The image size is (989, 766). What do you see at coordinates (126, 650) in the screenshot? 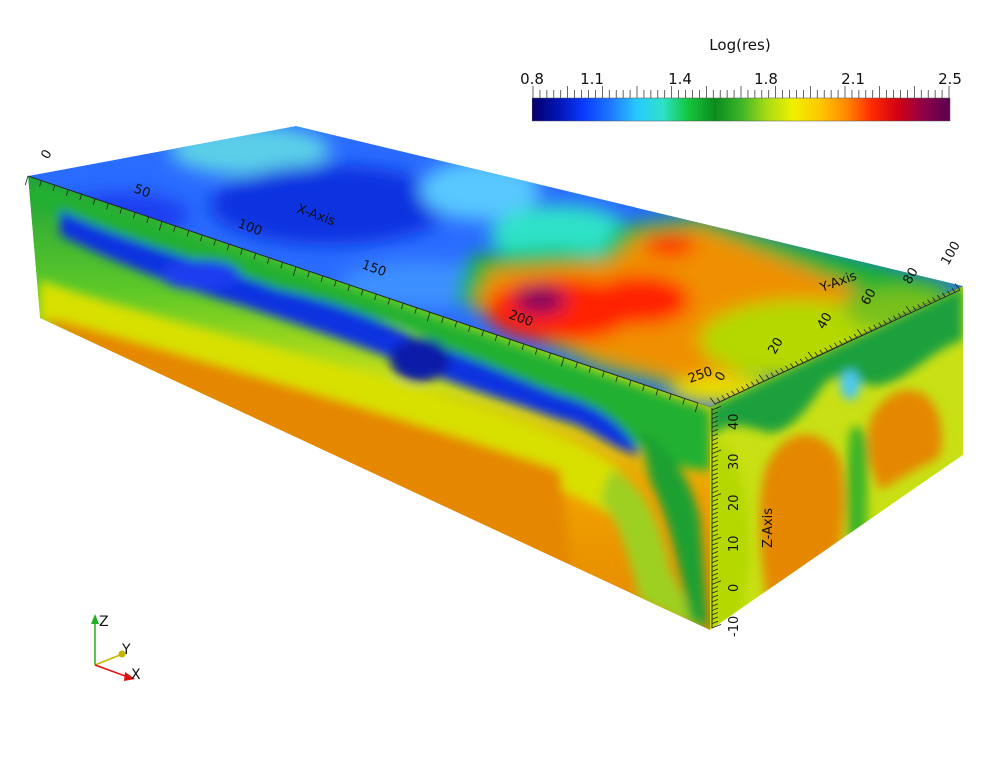
I see `y-triad-label: Y` at bounding box center [126, 650].